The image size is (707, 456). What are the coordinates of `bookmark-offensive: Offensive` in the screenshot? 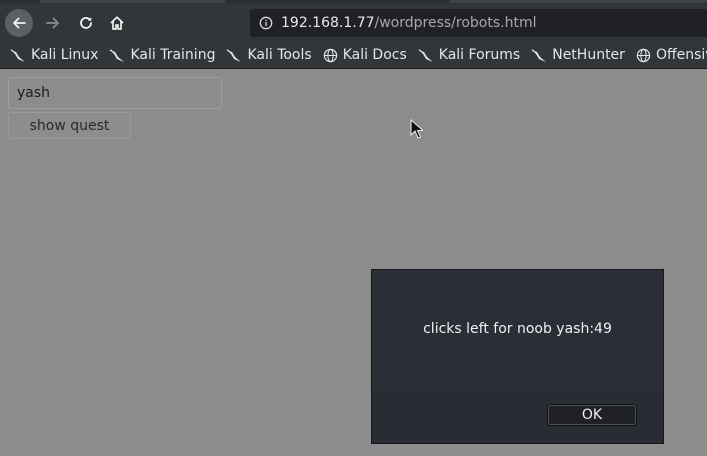 It's located at (671, 55).